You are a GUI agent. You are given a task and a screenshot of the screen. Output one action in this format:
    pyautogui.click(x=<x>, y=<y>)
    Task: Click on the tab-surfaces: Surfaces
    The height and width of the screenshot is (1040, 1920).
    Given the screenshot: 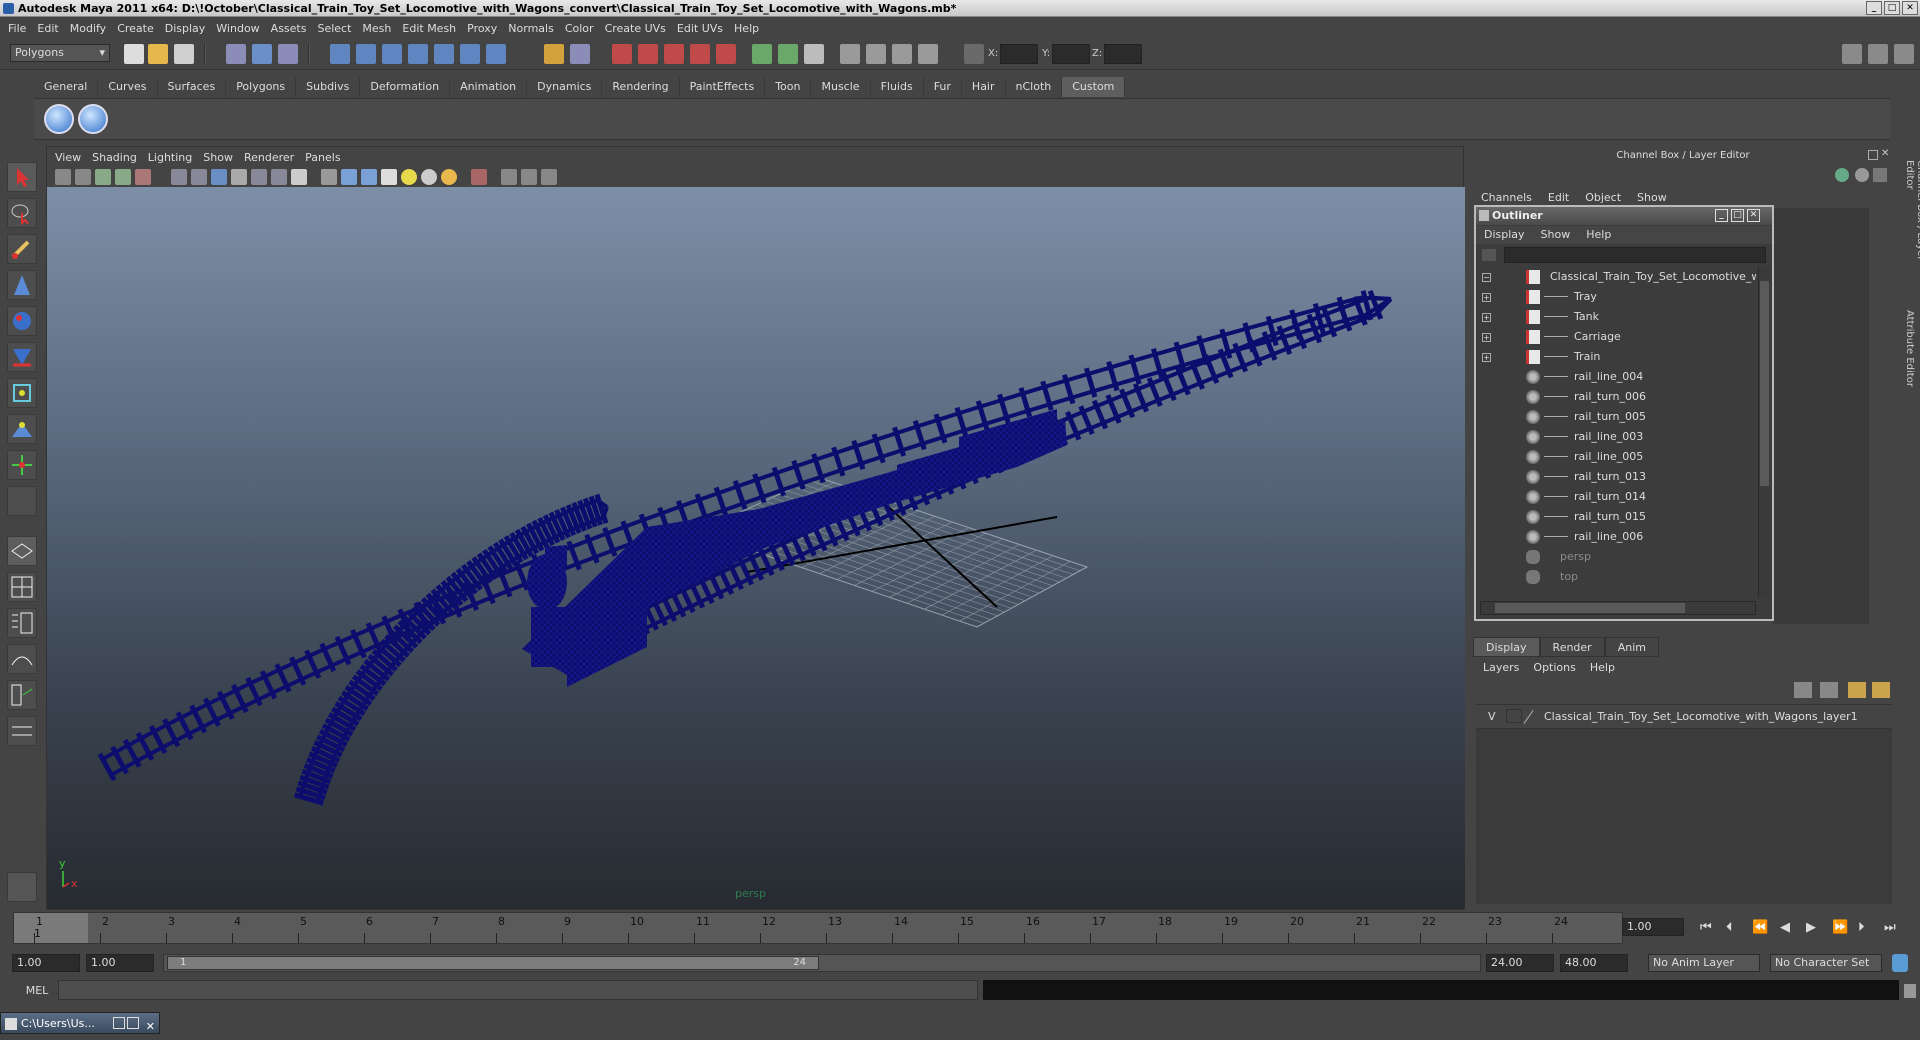 What is the action you would take?
    pyautogui.click(x=192, y=87)
    